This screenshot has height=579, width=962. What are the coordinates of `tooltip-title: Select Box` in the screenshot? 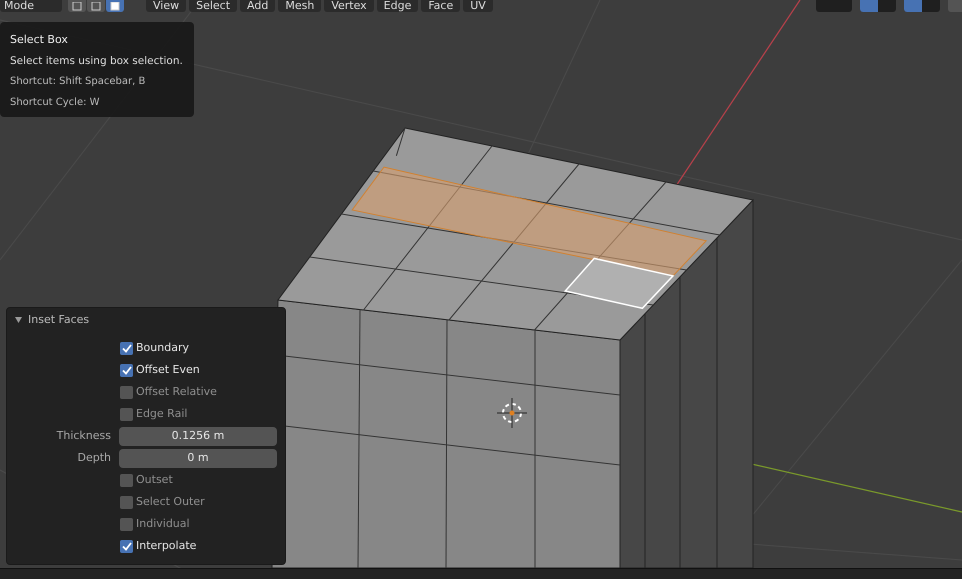 It's located at (39, 40).